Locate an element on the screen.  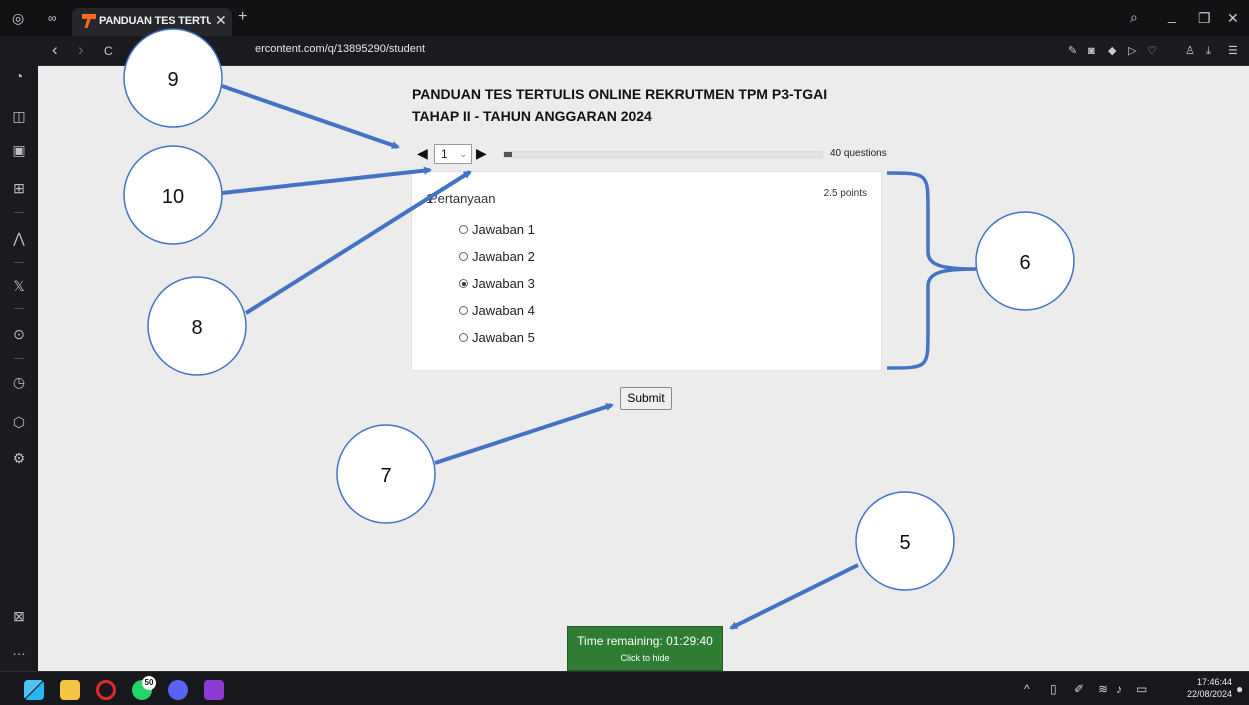
answer-label: Jawaban 3 is located at coordinates (503, 283).